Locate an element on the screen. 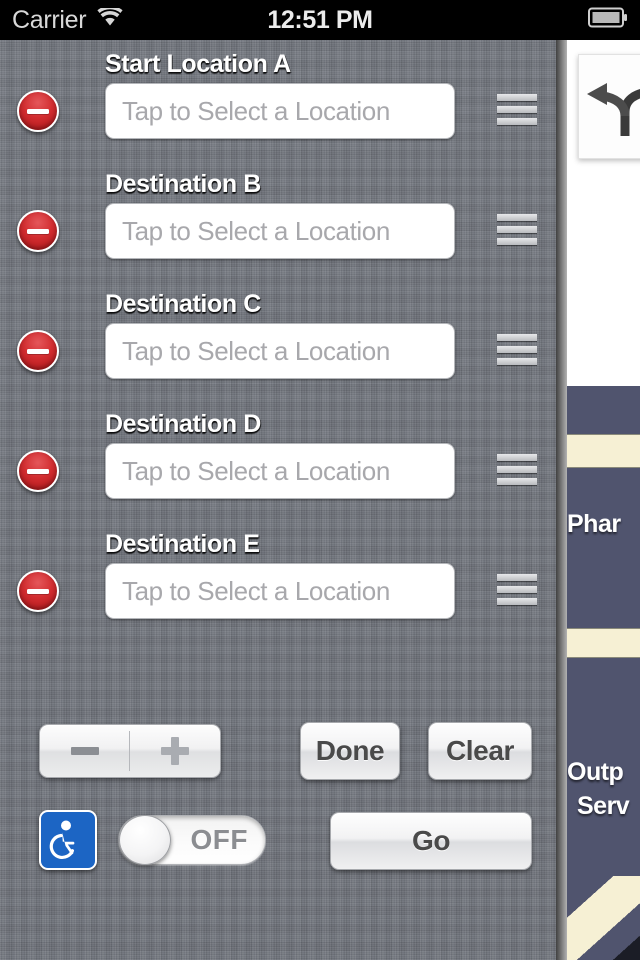  remove-location-button-d is located at coordinates (38, 471).